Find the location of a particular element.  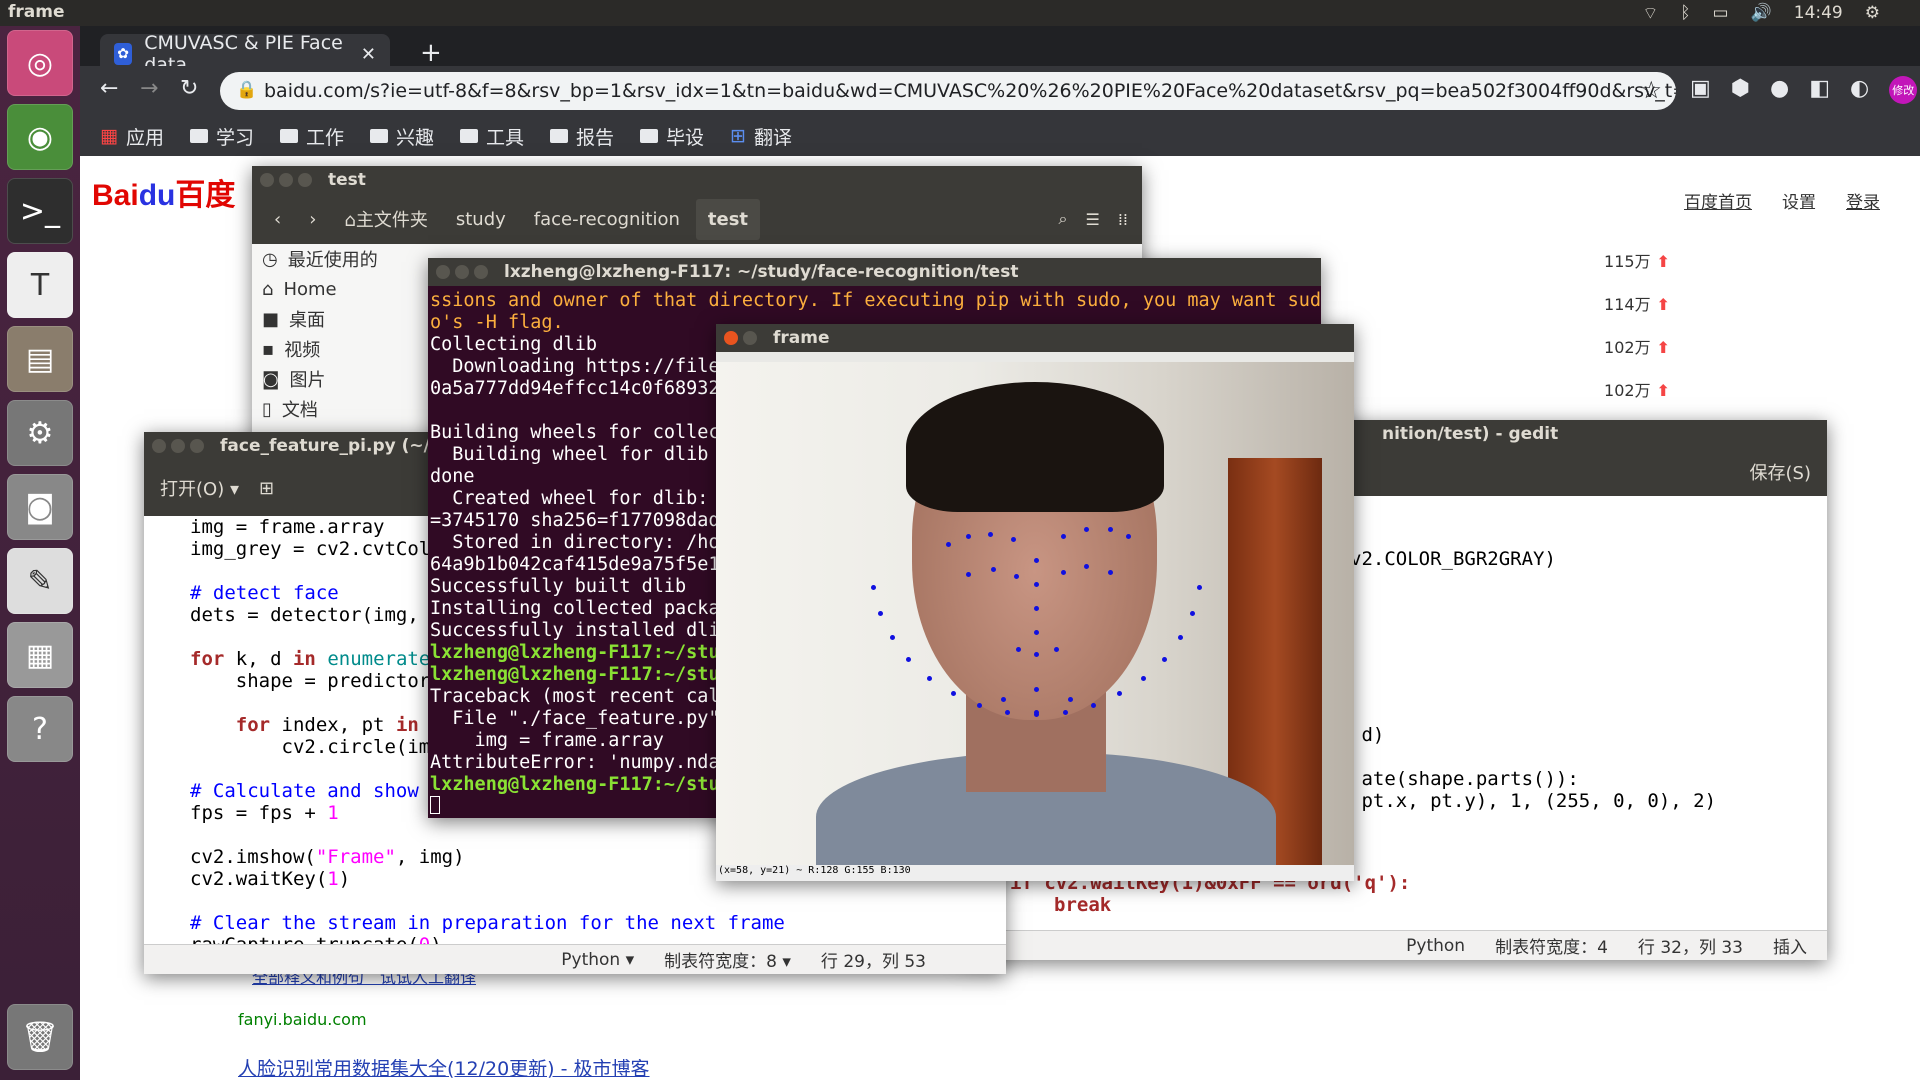

extension-icon: ● is located at coordinates (1779, 90).